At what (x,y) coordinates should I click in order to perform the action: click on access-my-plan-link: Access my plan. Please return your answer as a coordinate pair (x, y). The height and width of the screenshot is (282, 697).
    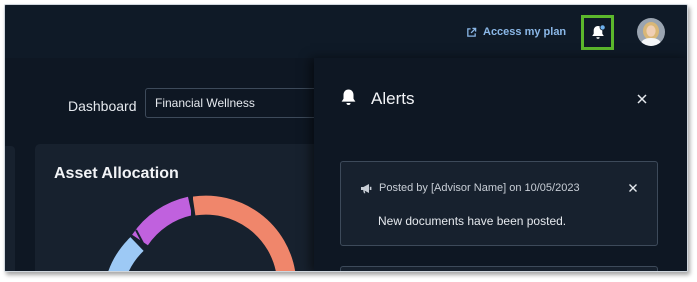
    Looking at the image, I should click on (516, 32).